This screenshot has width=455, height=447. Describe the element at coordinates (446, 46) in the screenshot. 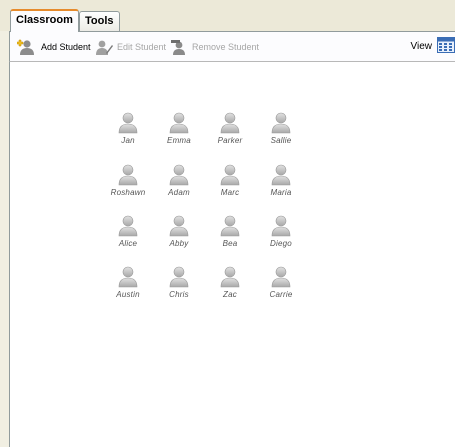

I see `calendar-grid-icon` at that location.